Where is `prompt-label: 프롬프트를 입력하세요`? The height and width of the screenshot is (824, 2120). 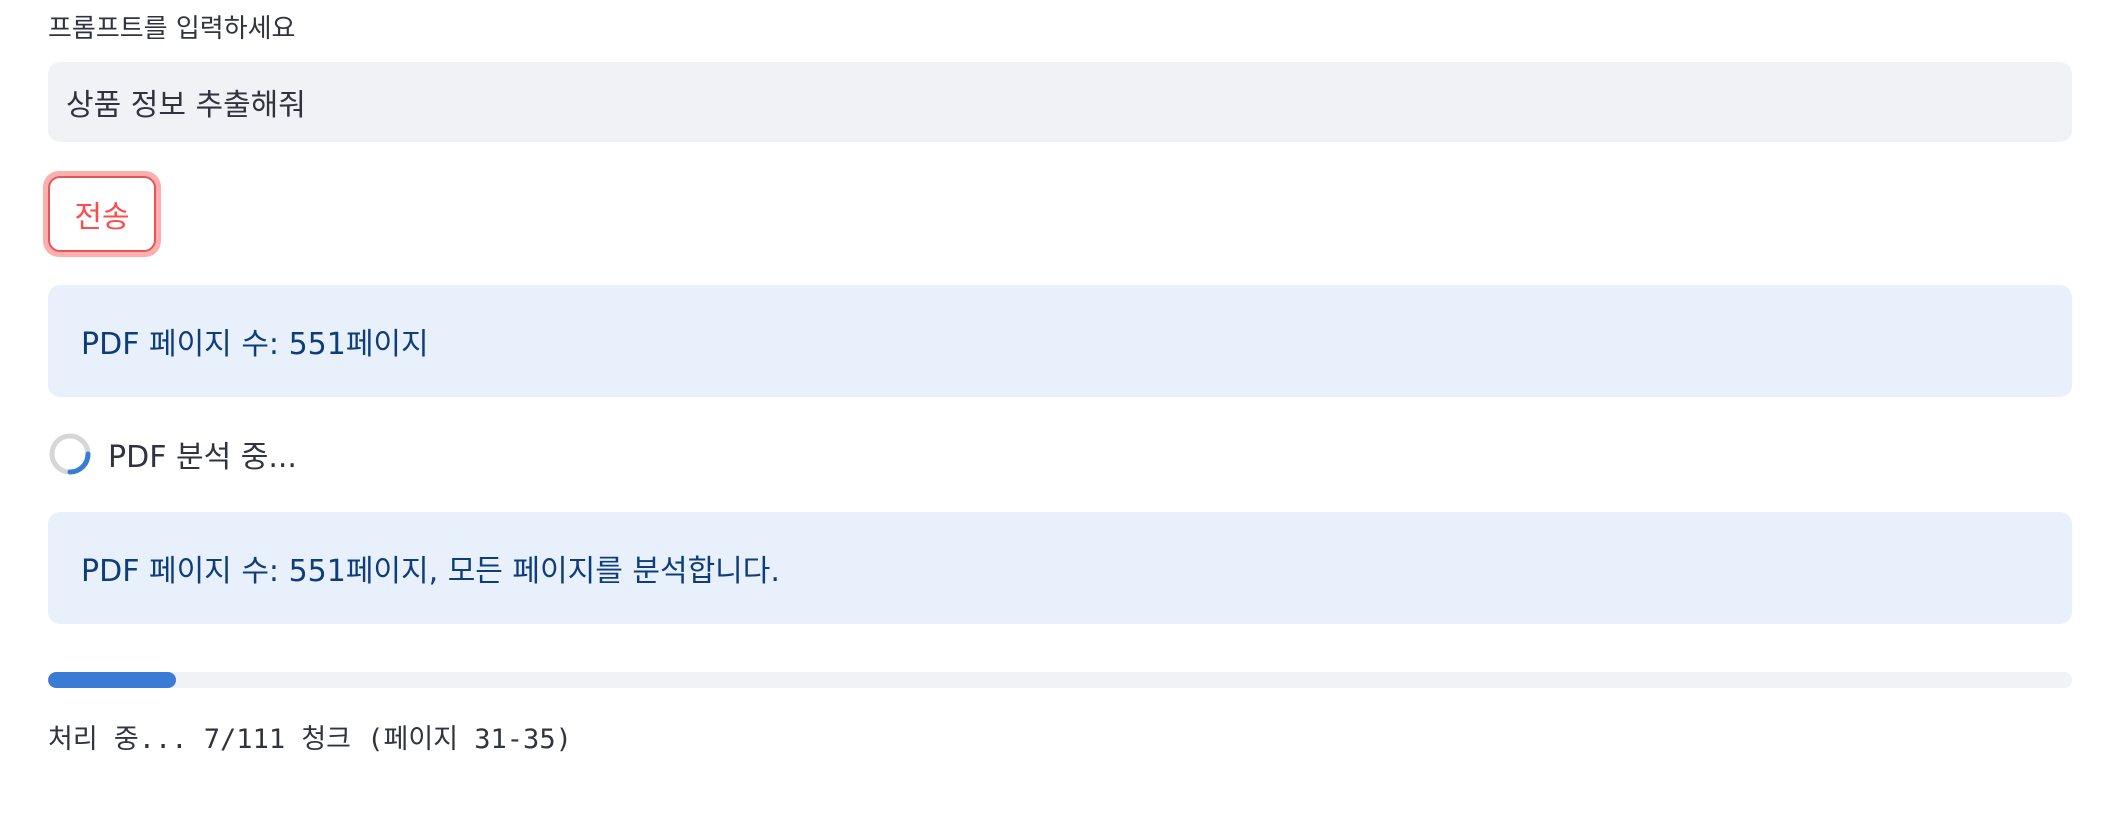 prompt-label: 프롬프트를 입력하세요 is located at coordinates (172, 29).